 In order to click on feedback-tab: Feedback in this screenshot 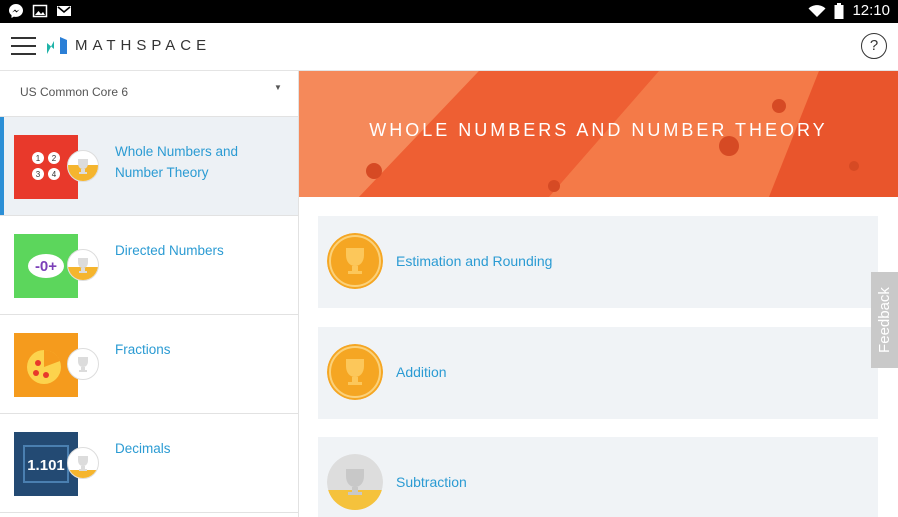, I will do `click(884, 320)`.